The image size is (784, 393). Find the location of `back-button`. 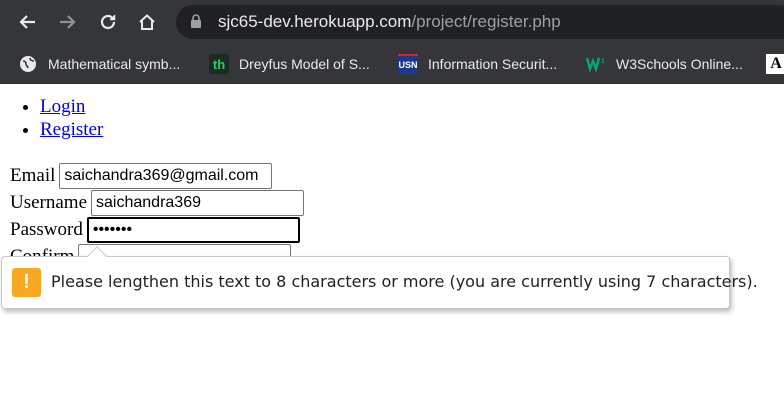

back-button is located at coordinates (28, 22).